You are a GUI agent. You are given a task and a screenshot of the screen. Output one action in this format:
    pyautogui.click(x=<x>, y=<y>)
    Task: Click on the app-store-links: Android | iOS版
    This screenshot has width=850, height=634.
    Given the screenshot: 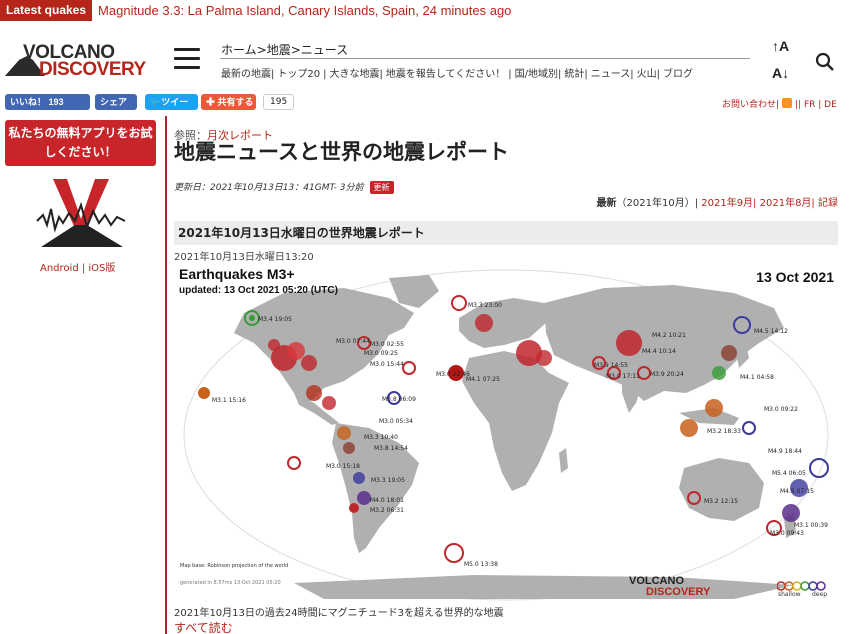 What is the action you would take?
    pyautogui.click(x=77, y=266)
    